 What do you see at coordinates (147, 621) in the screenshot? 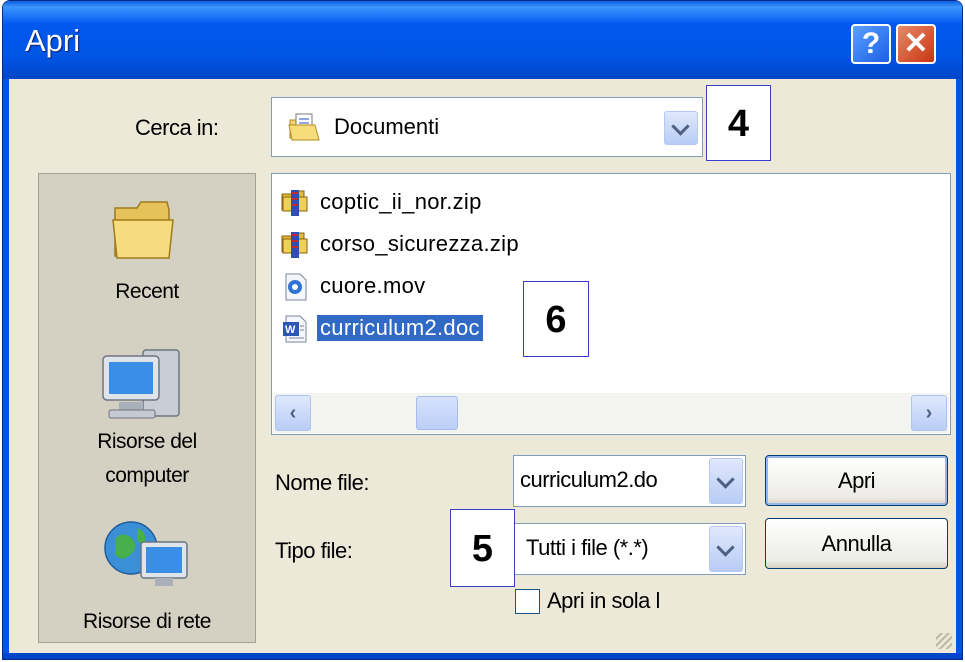
I see `places-label-network: Risorse di rete` at bounding box center [147, 621].